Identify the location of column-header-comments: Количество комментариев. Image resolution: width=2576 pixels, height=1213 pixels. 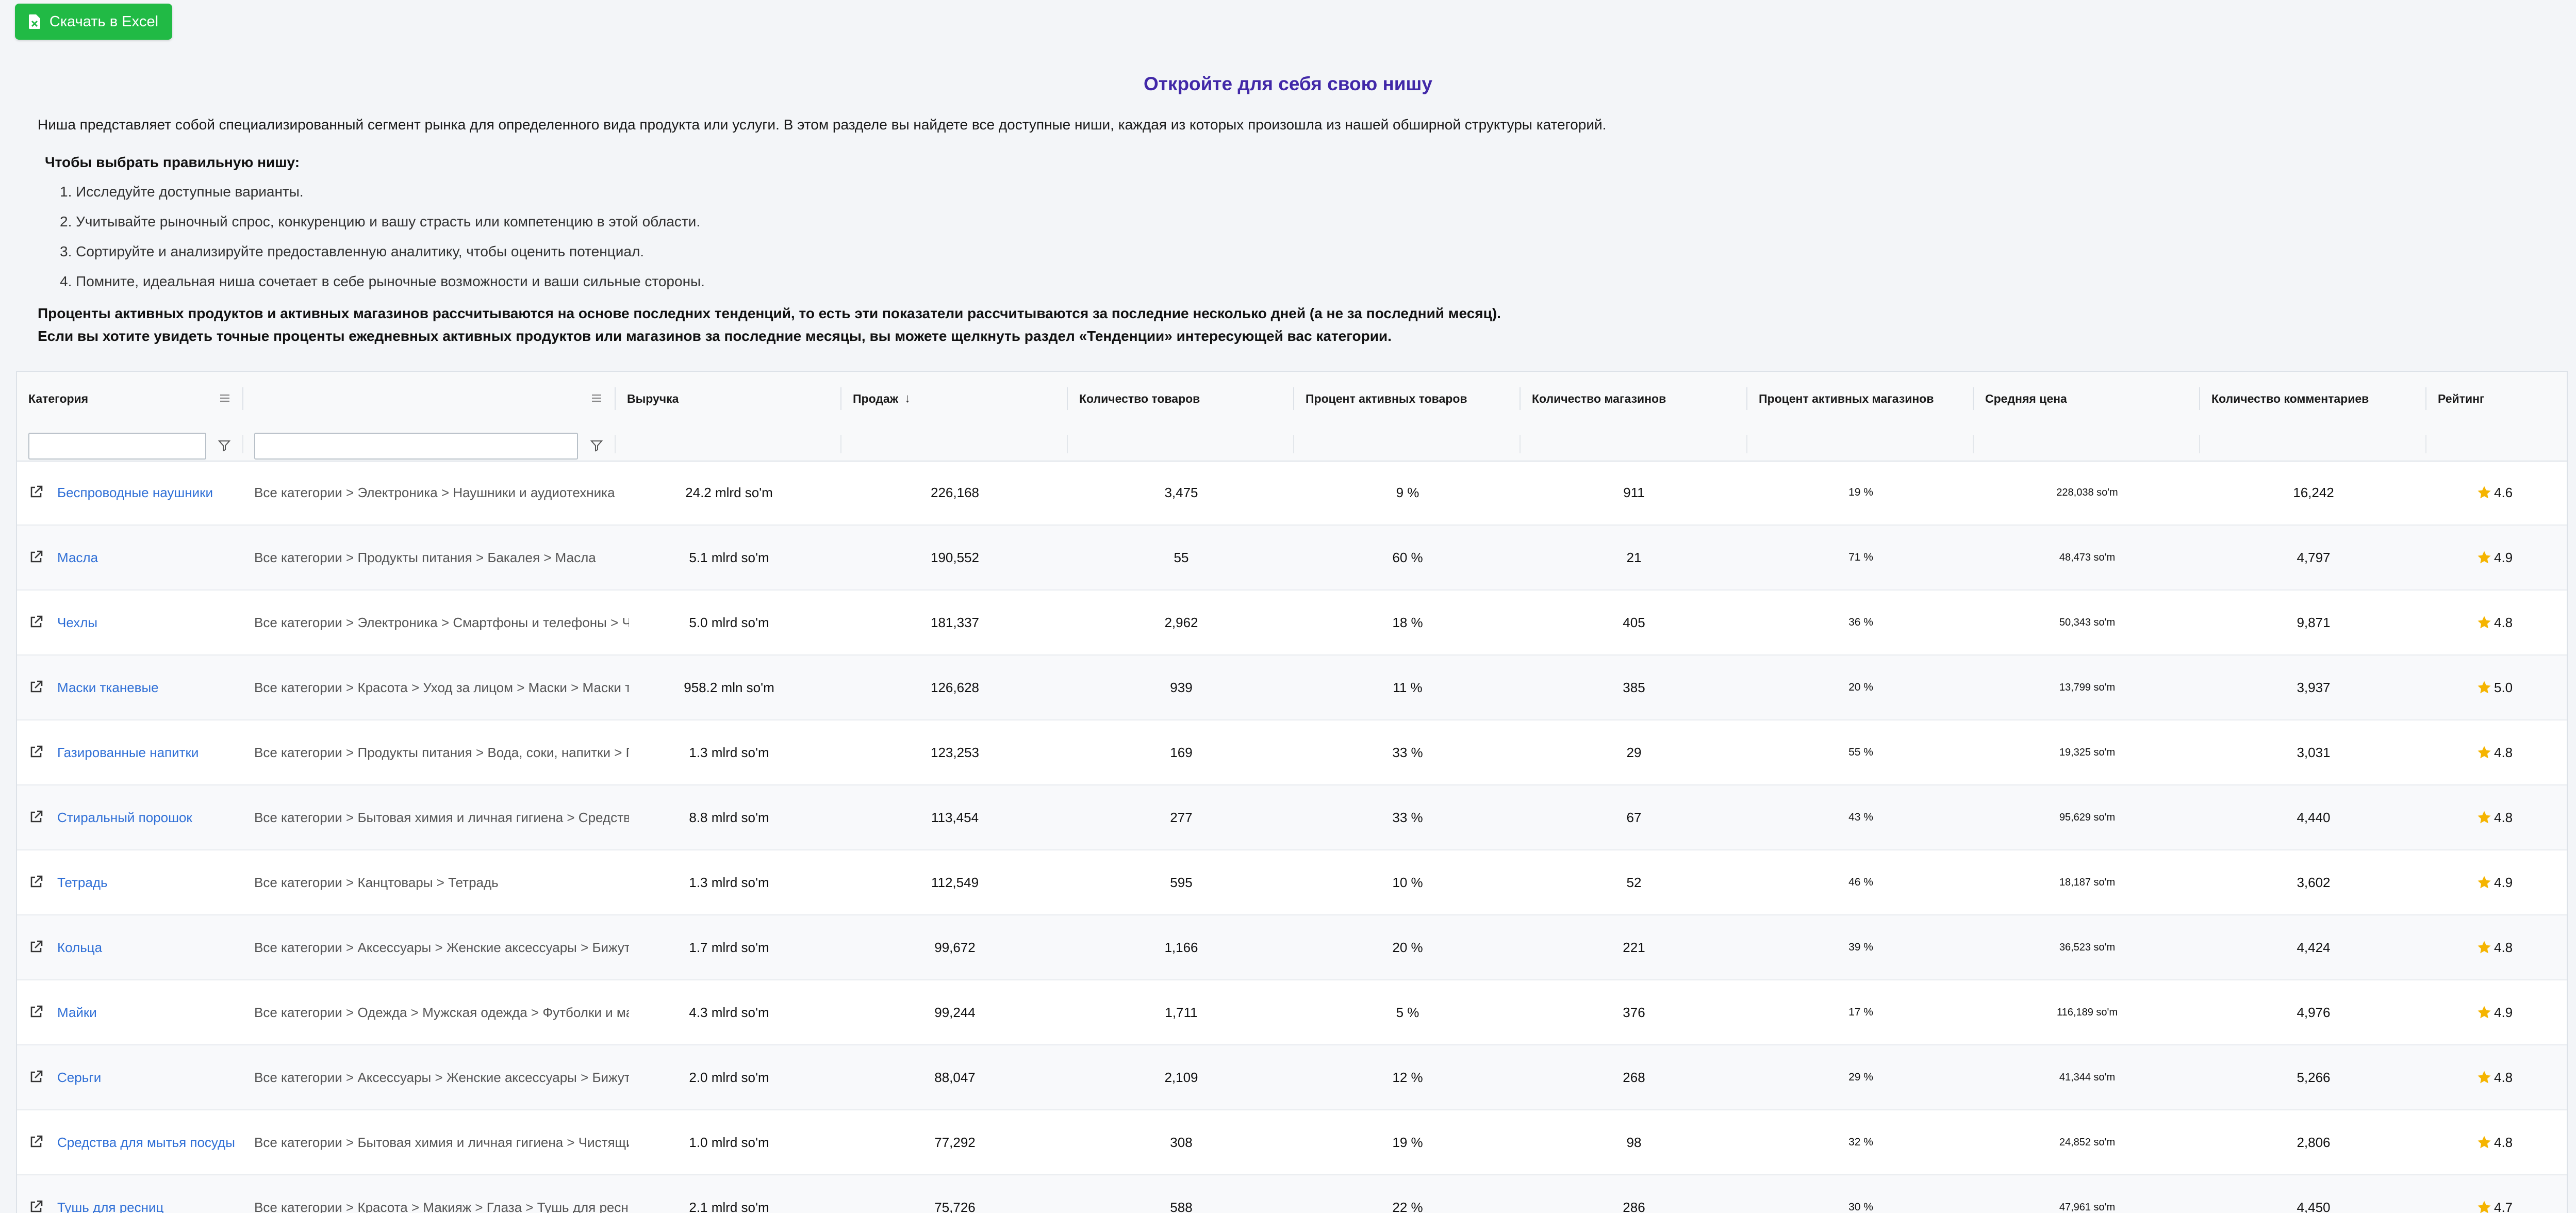
(2313, 398).